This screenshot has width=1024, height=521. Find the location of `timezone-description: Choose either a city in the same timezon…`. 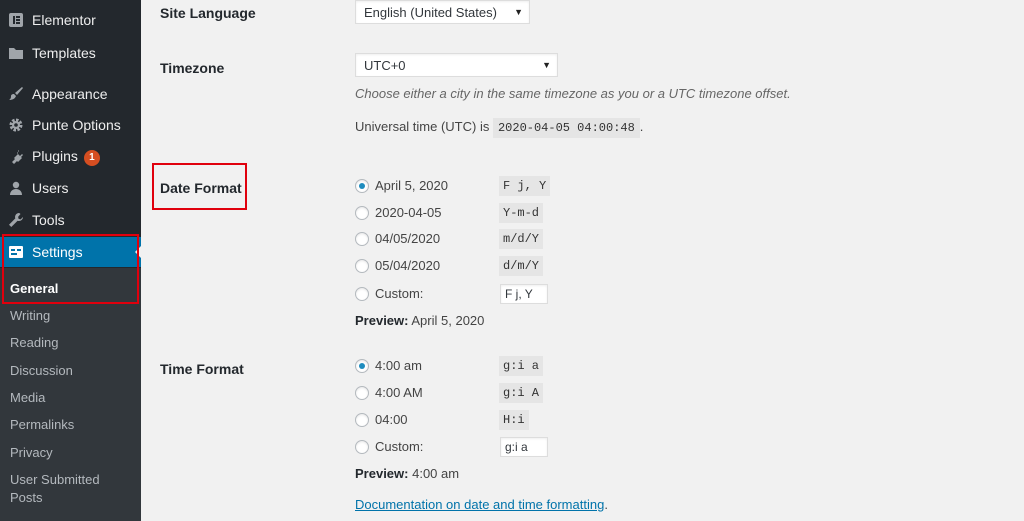

timezone-description: Choose either a city in the same timezon… is located at coordinates (573, 93).